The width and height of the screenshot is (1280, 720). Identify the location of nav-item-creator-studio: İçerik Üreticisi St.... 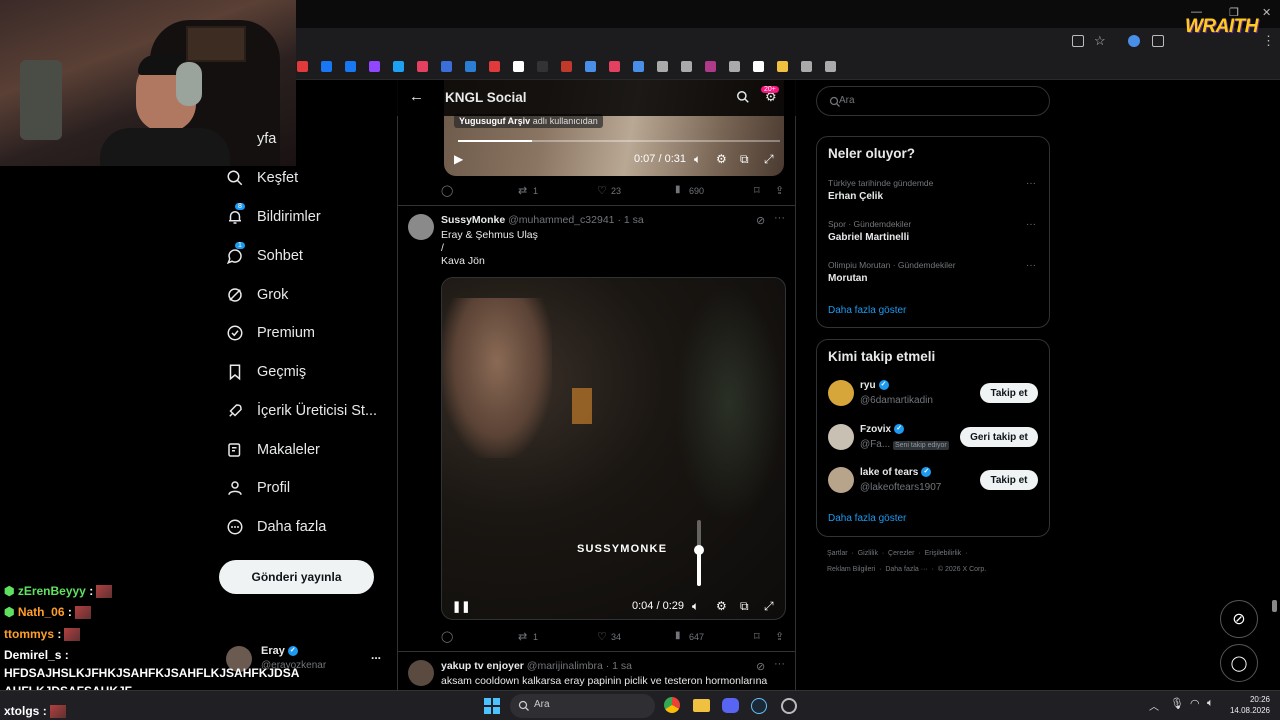
(301, 411).